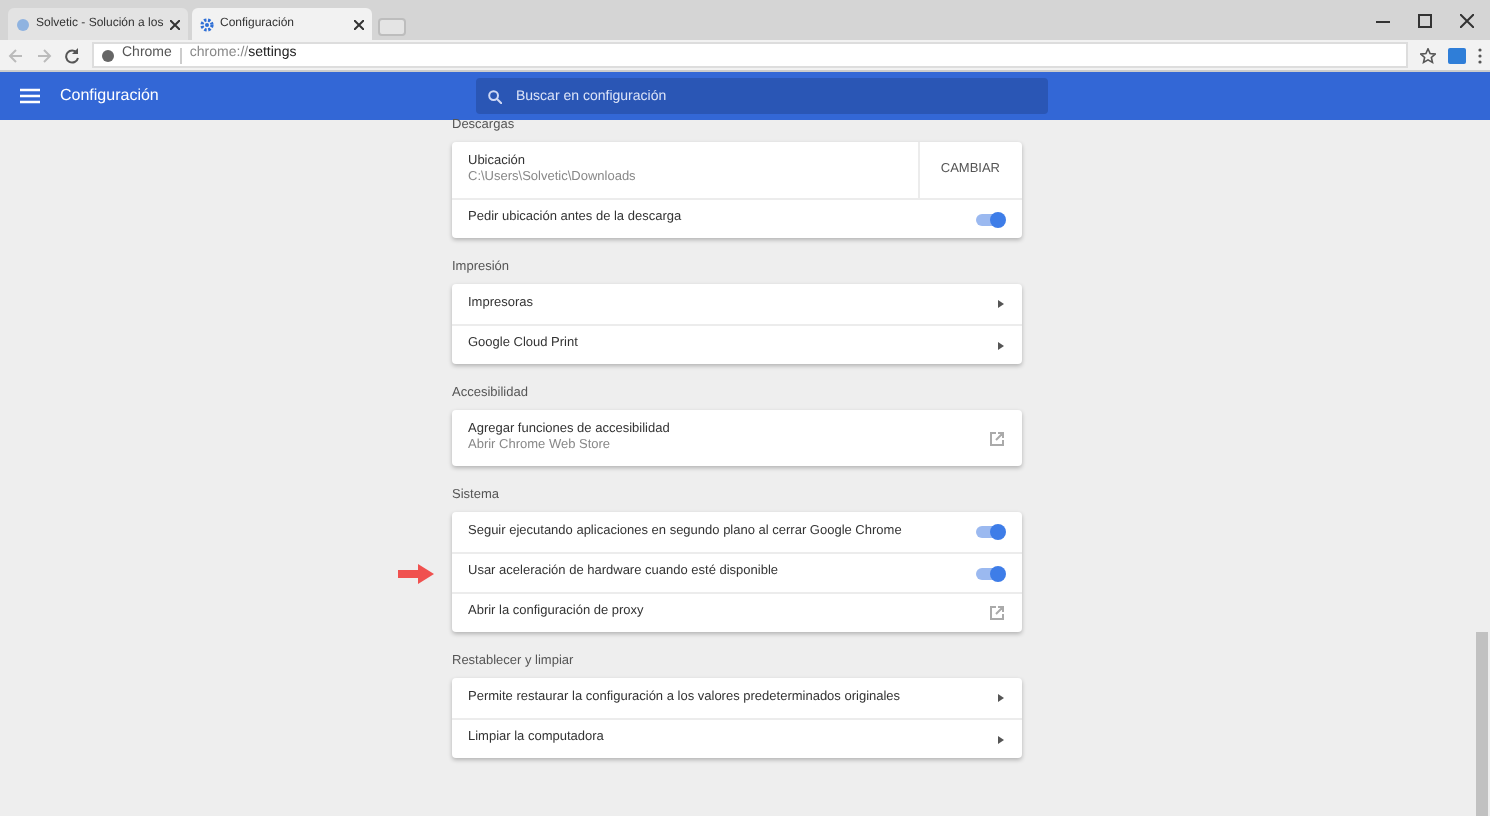 The height and width of the screenshot is (816, 1490). Describe the element at coordinates (1428, 55) in the screenshot. I see `star-icon` at that location.